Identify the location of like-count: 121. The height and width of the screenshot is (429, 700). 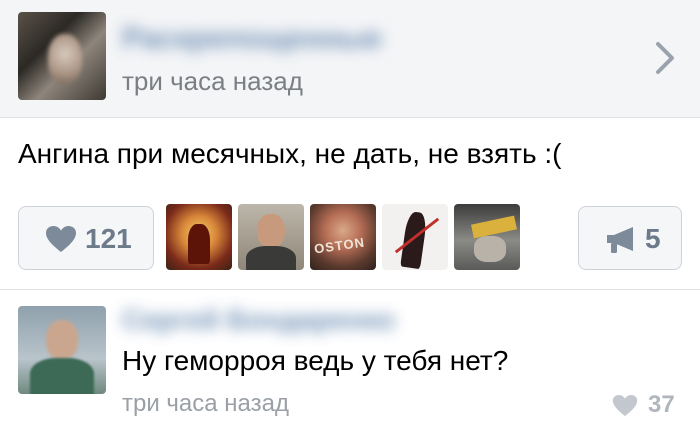
(108, 238).